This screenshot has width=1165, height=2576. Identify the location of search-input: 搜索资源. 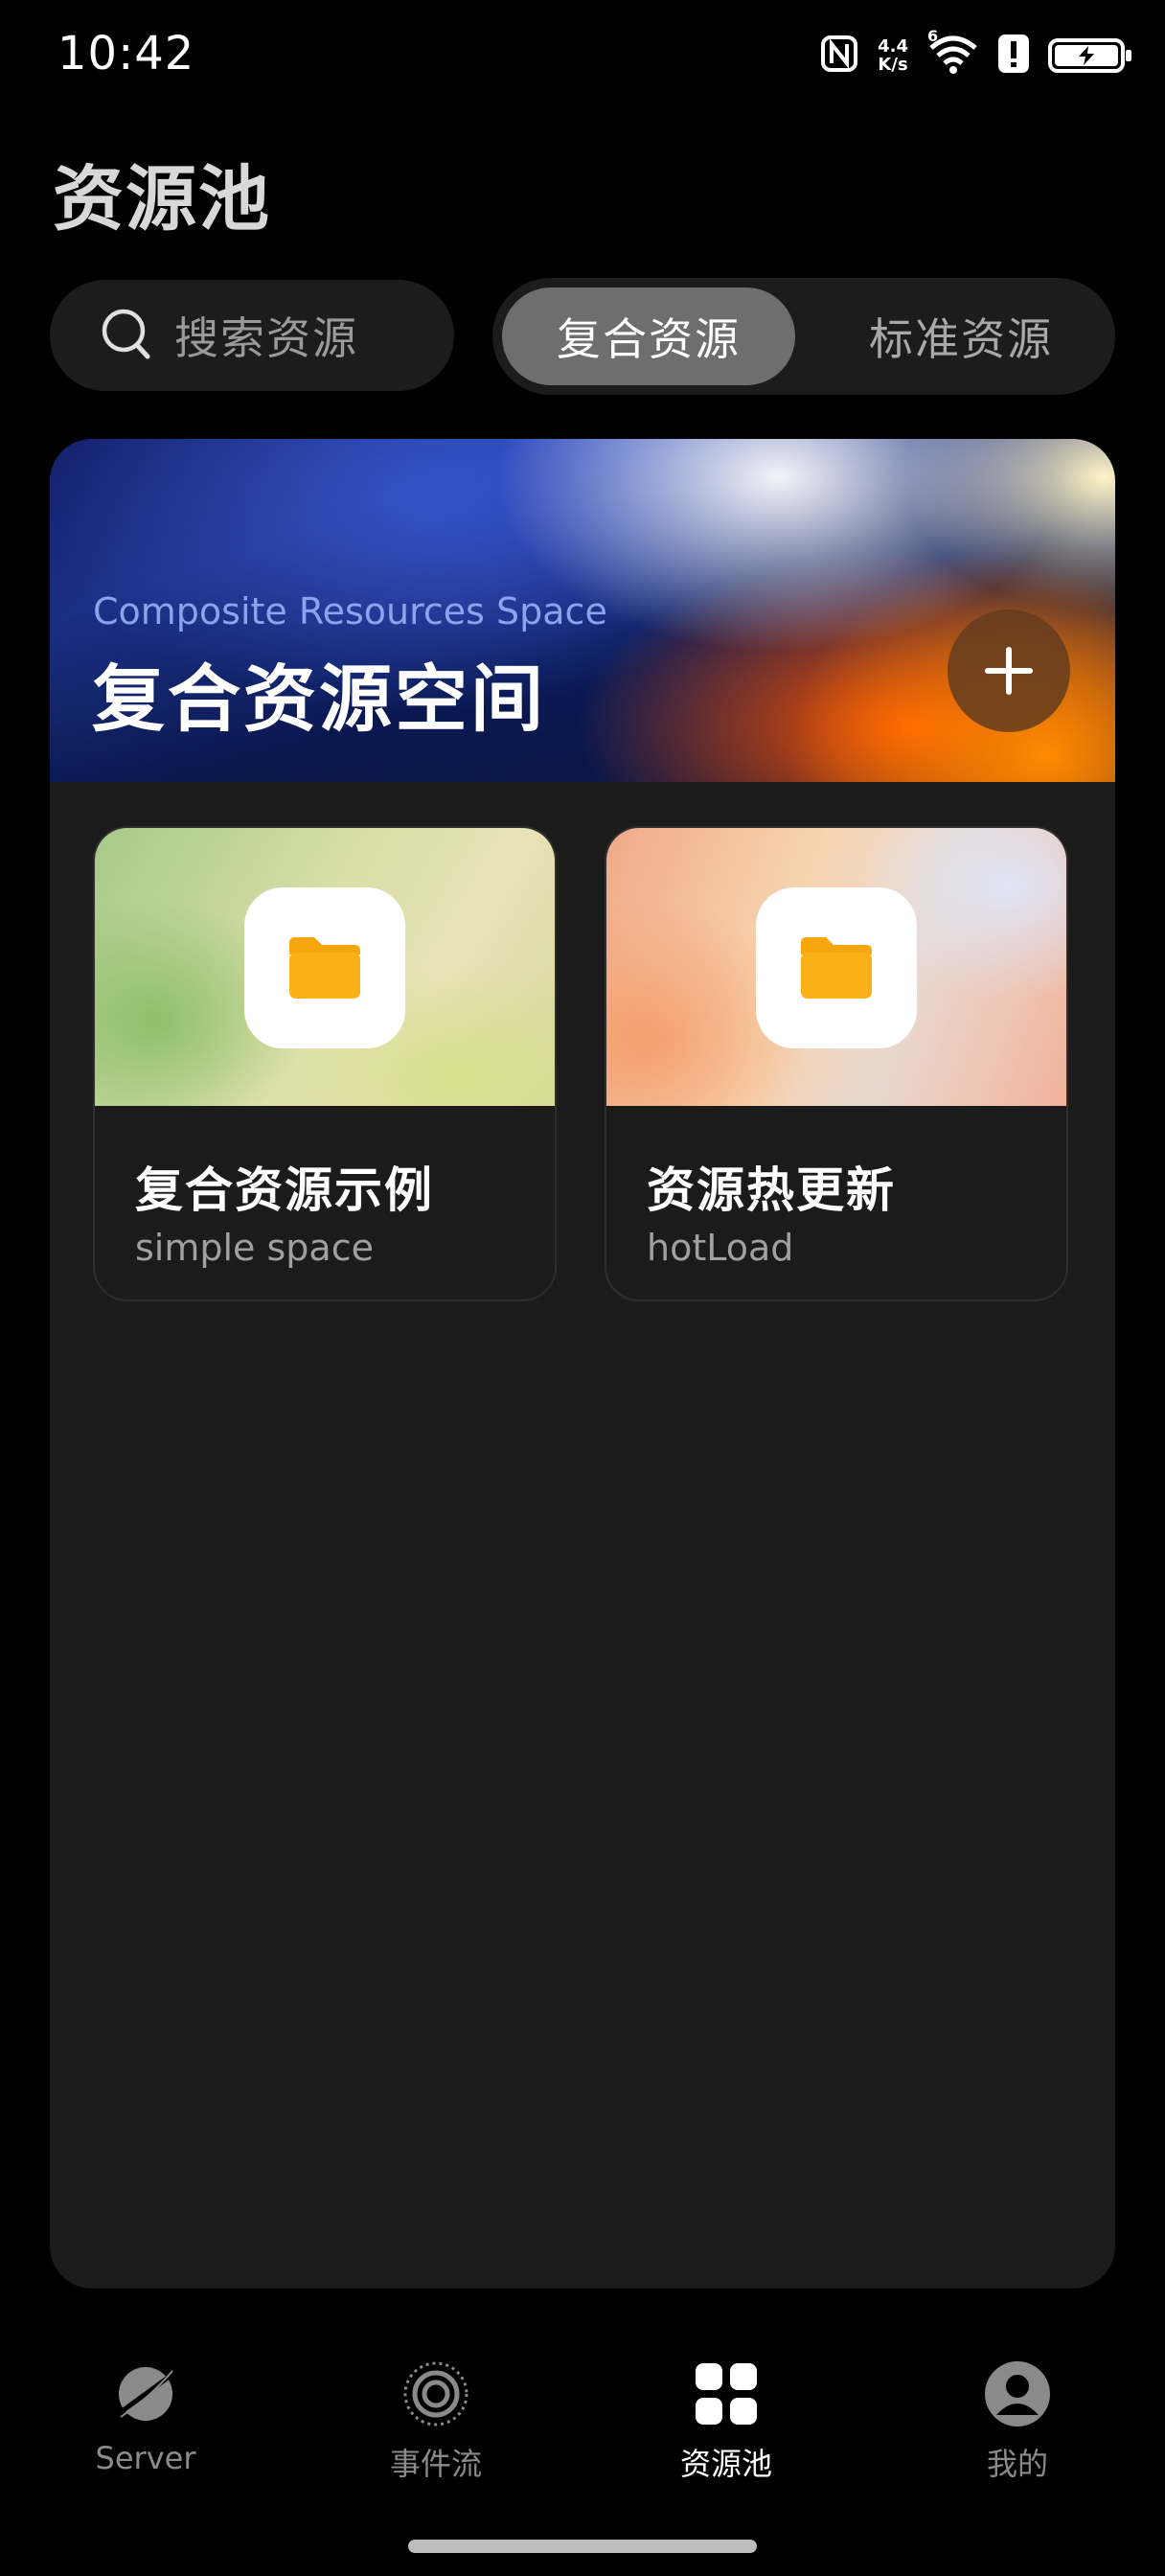
(252, 335).